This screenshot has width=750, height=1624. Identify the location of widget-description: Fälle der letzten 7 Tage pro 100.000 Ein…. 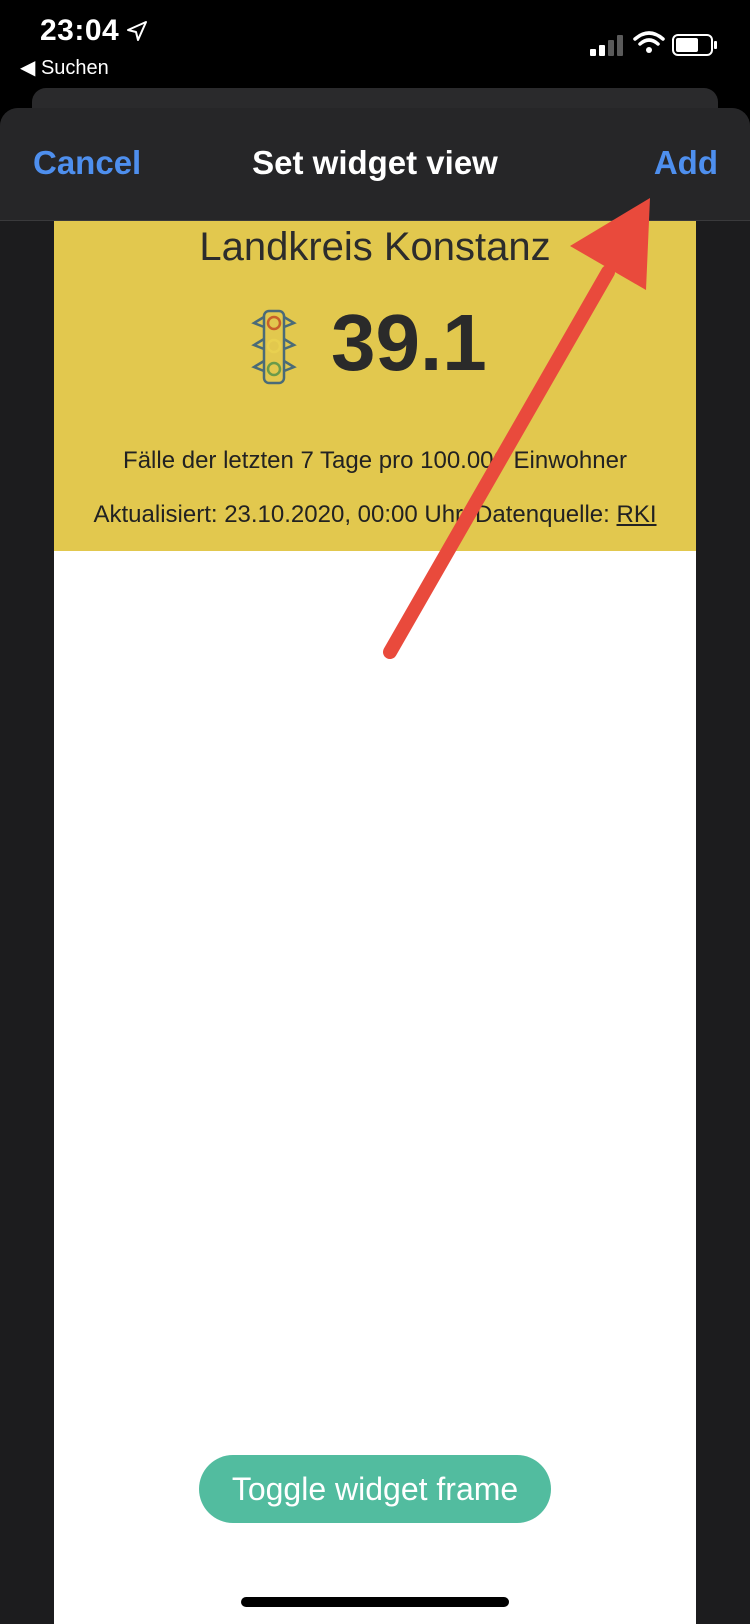
(375, 460).